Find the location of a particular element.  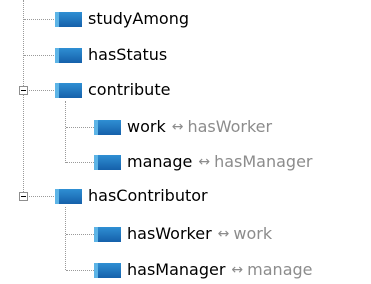

tree-item-label: work is located at coordinates (146, 126).